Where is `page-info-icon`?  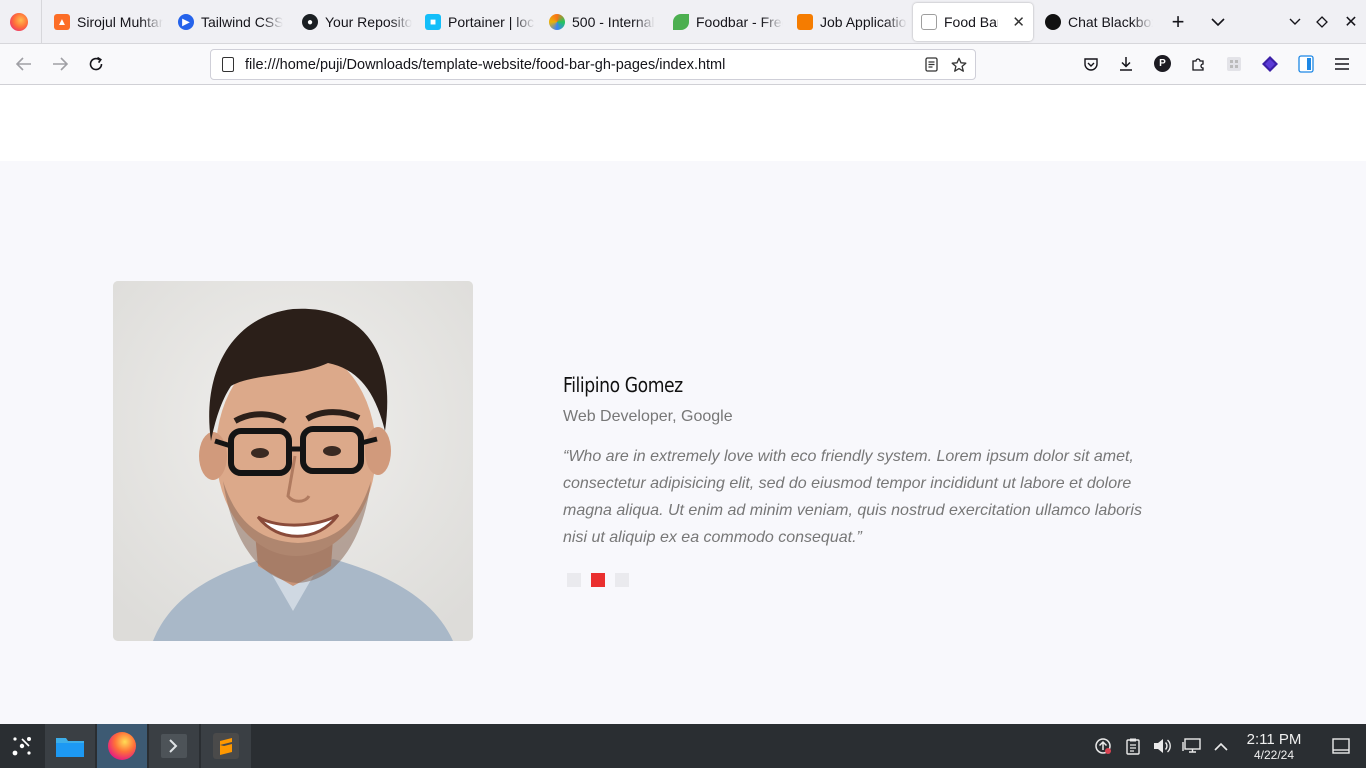
page-info-icon is located at coordinates (228, 64).